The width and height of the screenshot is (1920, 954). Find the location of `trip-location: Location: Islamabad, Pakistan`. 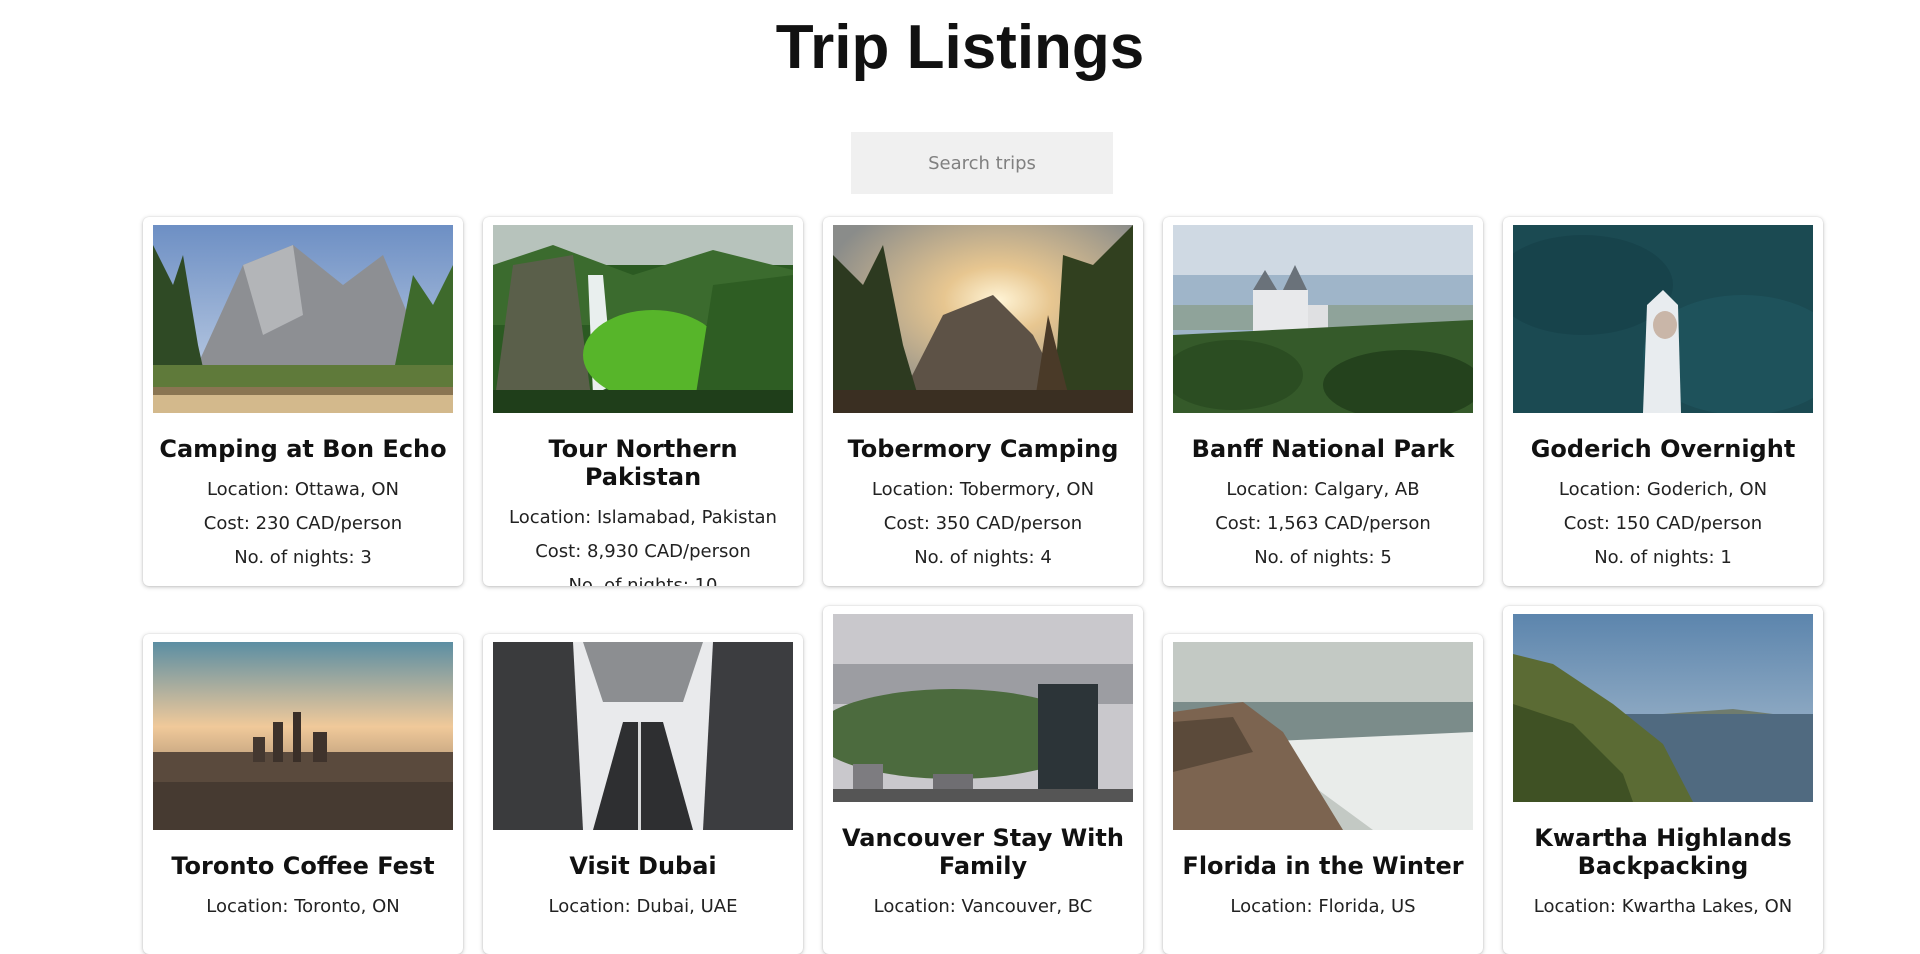

trip-location: Location: Islamabad, Pakistan is located at coordinates (643, 517).